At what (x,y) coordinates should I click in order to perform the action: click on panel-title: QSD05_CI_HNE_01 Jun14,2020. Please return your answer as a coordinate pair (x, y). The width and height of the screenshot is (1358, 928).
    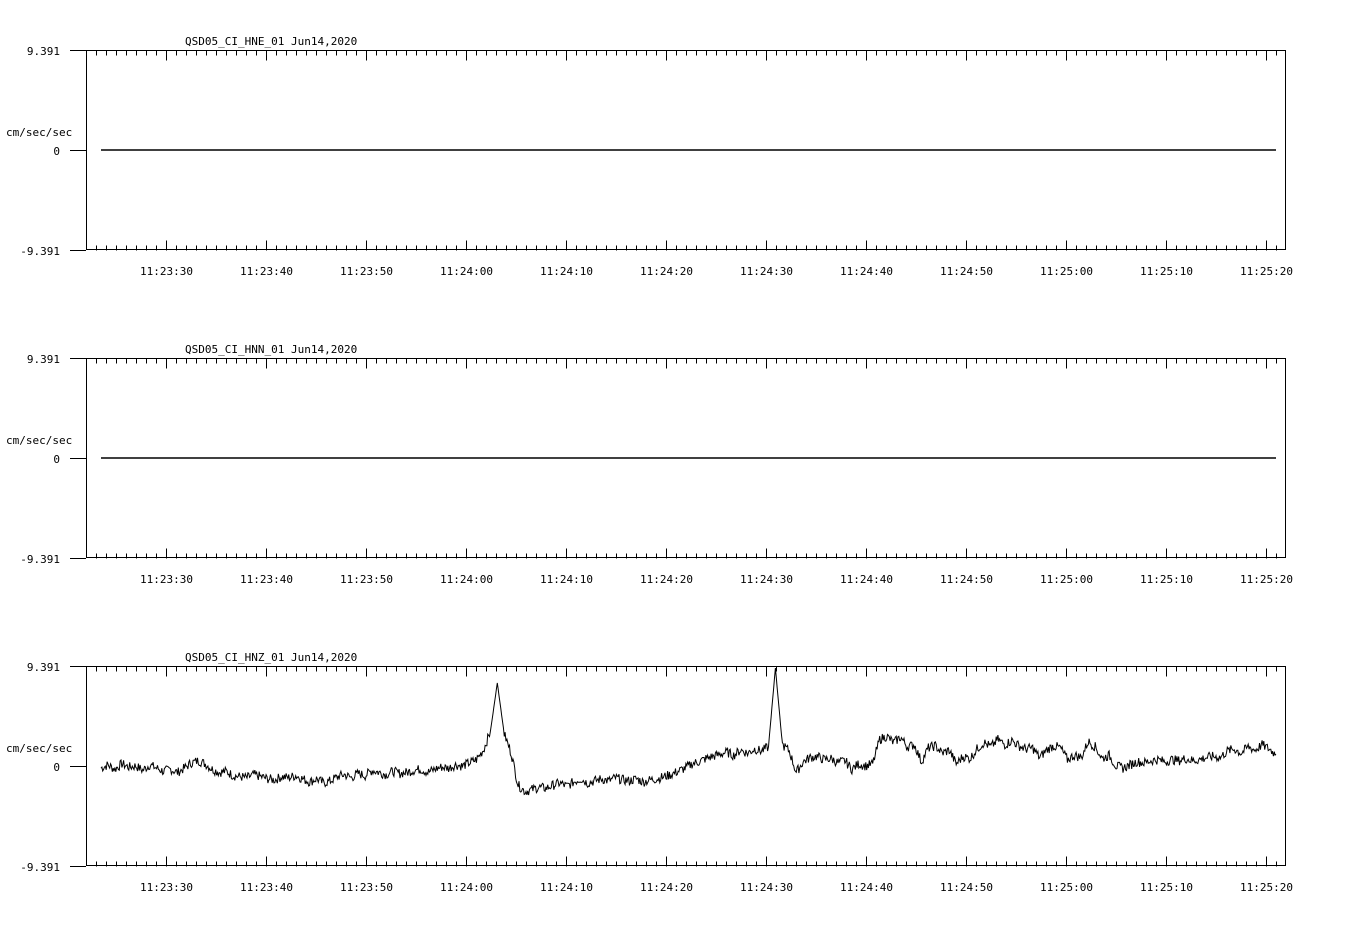
    Looking at the image, I should click on (271, 41).